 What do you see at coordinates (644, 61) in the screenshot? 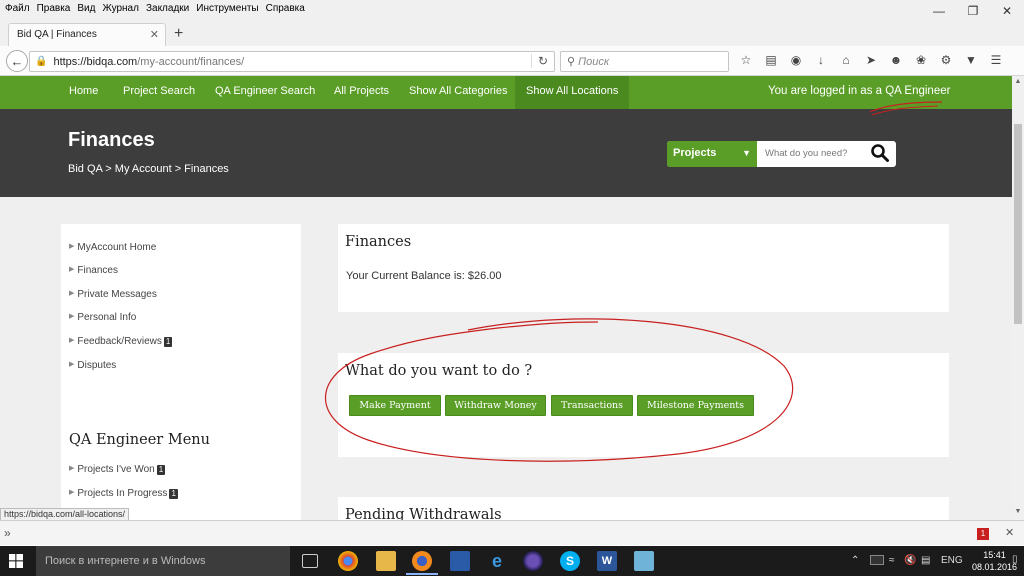
I see `browser-search-input: ⚲ Поиск` at bounding box center [644, 61].